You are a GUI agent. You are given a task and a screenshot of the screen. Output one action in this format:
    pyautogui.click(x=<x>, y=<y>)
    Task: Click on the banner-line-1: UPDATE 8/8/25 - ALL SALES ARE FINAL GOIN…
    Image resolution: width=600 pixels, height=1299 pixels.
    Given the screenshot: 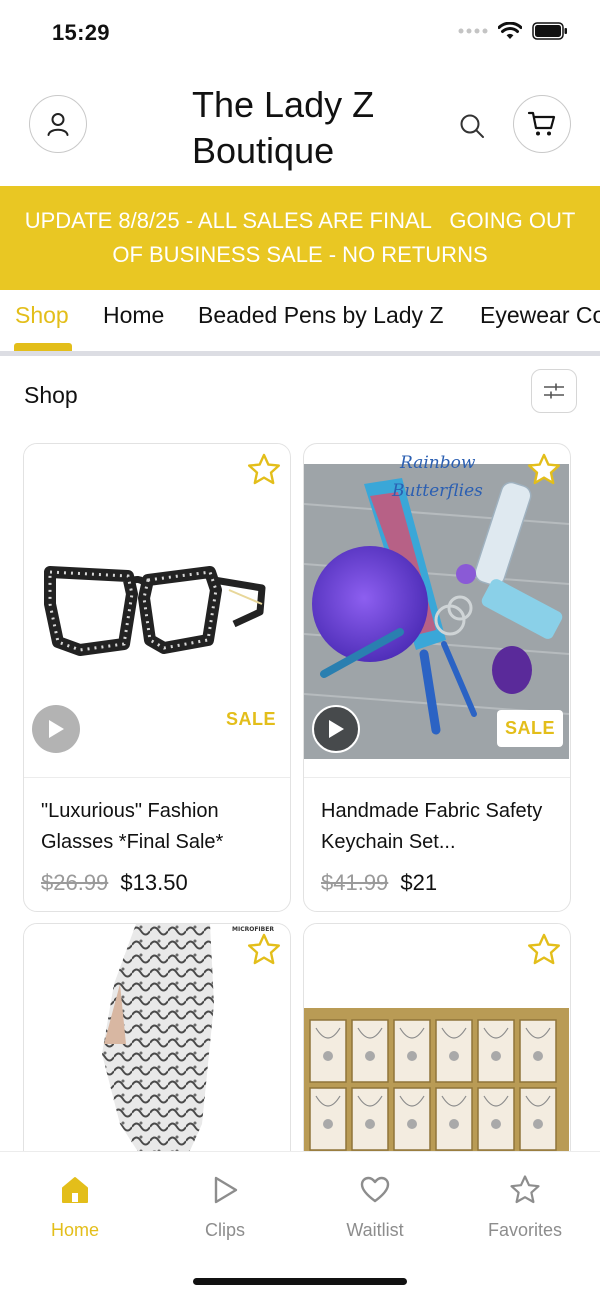 What is the action you would take?
    pyautogui.click(x=300, y=220)
    